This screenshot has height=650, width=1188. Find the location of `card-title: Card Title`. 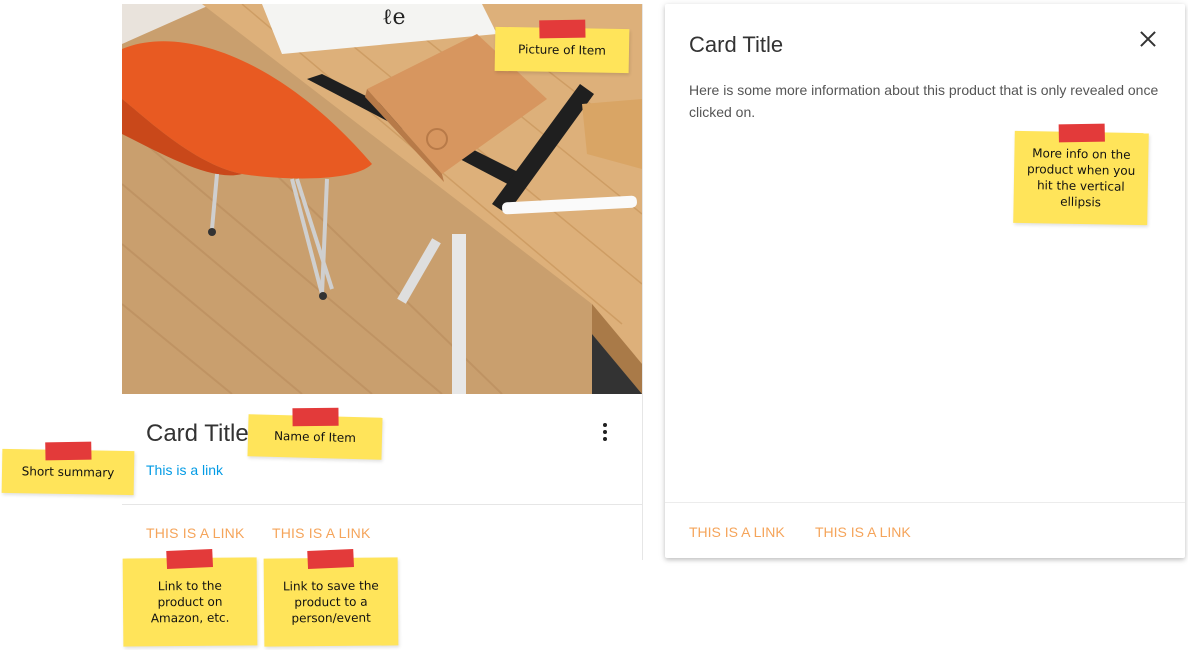

card-title: Card Title is located at coordinates (197, 433).